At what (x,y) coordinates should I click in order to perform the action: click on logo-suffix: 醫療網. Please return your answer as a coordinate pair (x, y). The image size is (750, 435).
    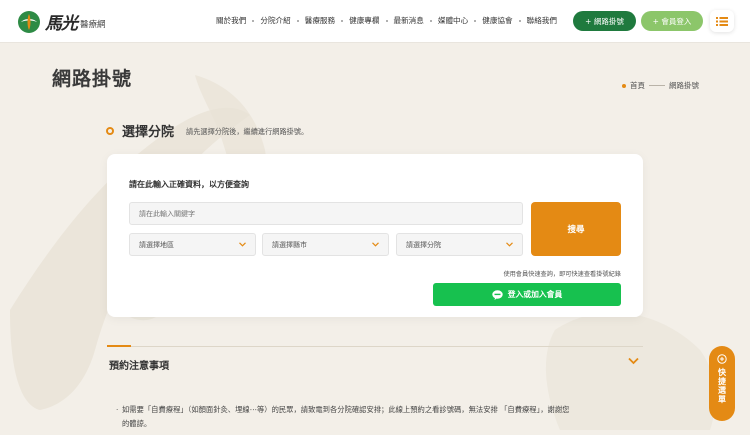
    Looking at the image, I should click on (93, 25).